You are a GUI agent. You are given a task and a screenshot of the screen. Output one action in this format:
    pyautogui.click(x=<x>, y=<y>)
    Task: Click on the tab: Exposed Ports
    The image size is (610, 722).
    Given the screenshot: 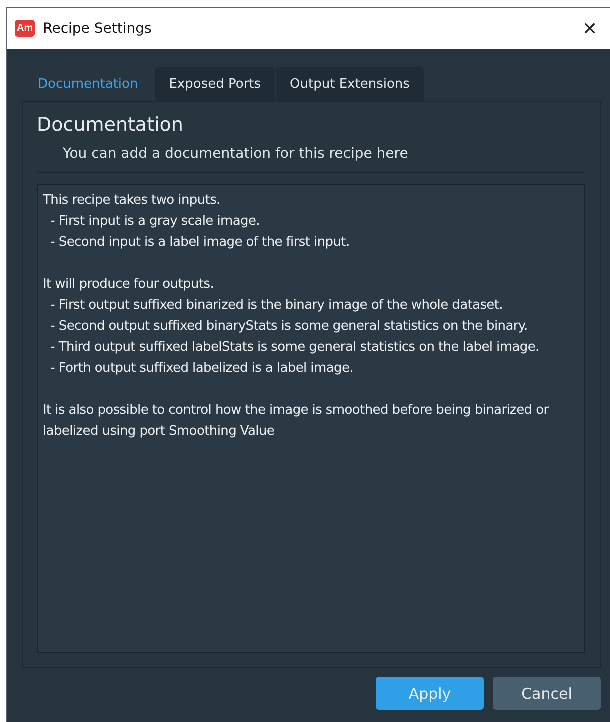 What is the action you would take?
    pyautogui.click(x=215, y=84)
    